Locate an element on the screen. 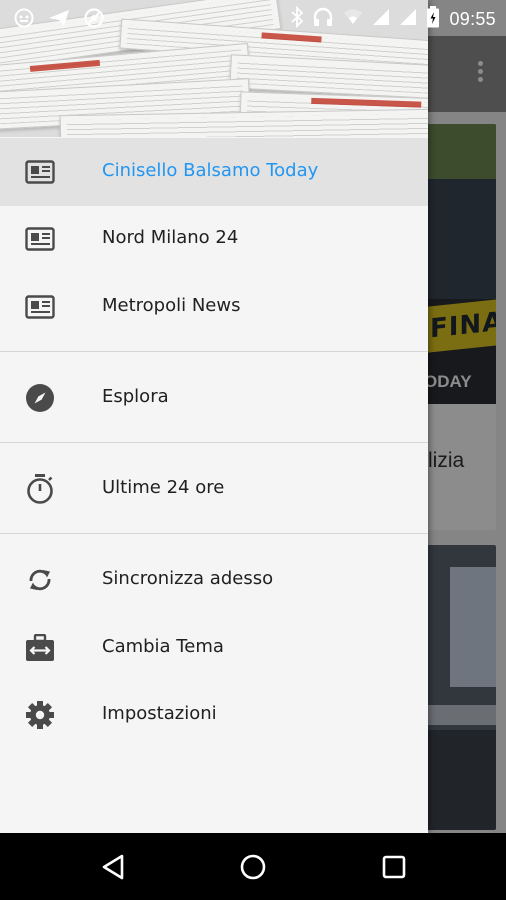  android-icon is located at coordinates (24, 20).